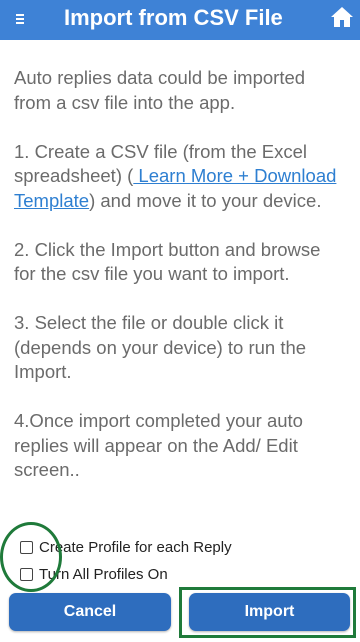 This screenshot has width=360, height=642. I want to click on home-icon, so click(342, 17).